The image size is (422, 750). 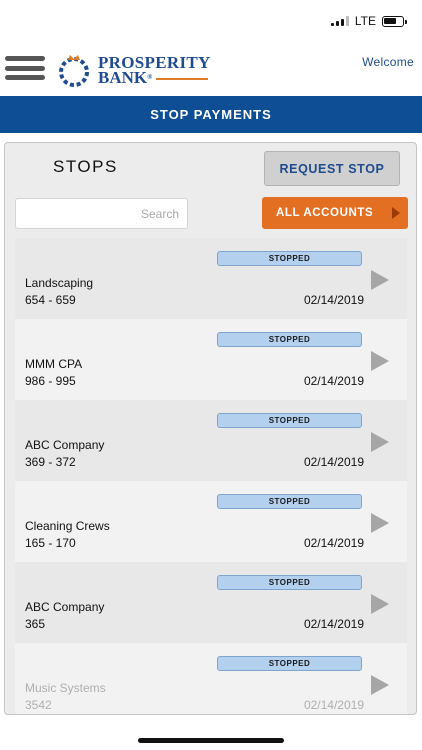 What do you see at coordinates (85, 166) in the screenshot?
I see `stops-heading: STOPS` at bounding box center [85, 166].